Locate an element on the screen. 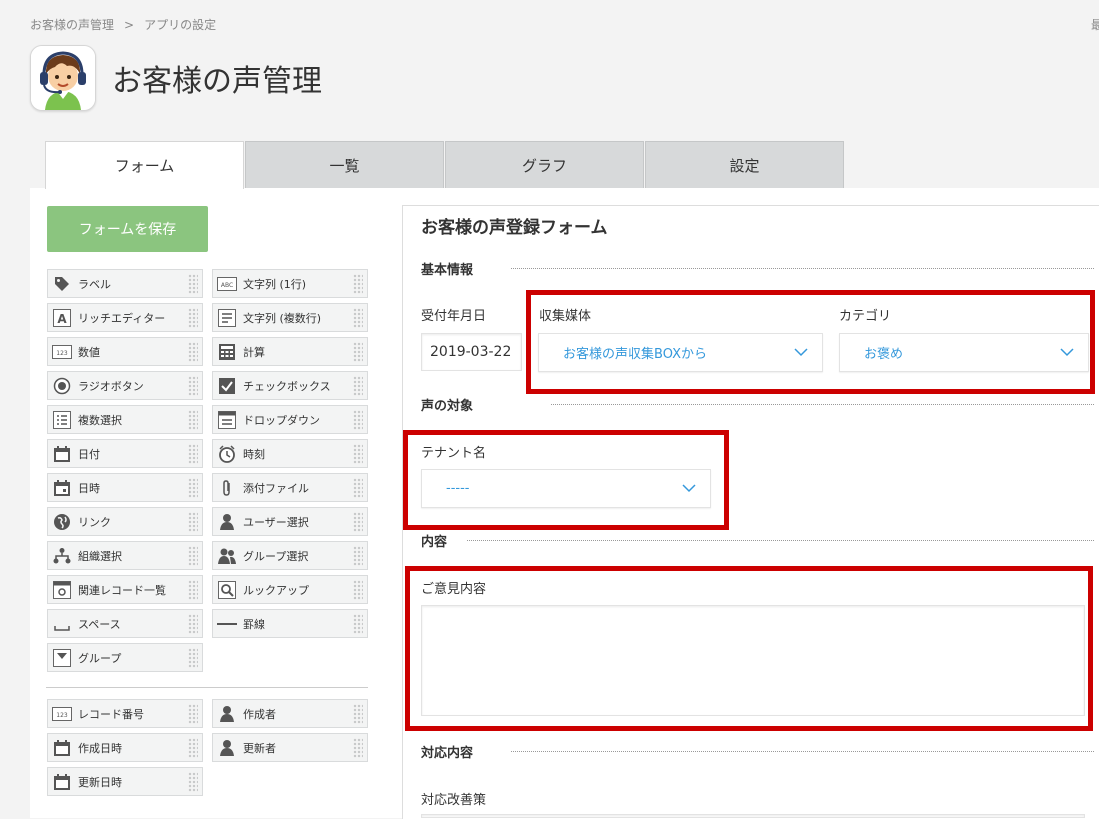 The height and width of the screenshot is (819, 1099). palette-item: 文字列 (複数行) is located at coordinates (290, 317).